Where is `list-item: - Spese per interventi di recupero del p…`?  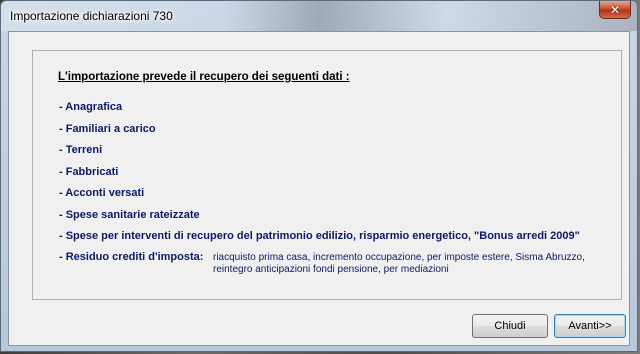
list-item: - Spese per interventi di recupero del p… is located at coordinates (319, 236).